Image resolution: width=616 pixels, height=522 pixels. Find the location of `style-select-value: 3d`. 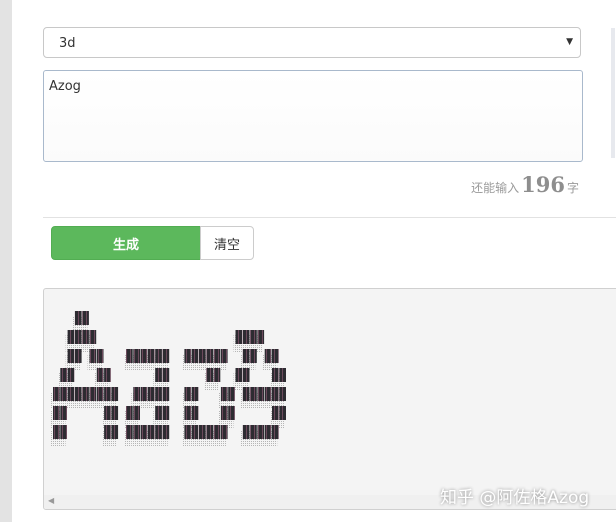

style-select-value: 3d is located at coordinates (67, 43).